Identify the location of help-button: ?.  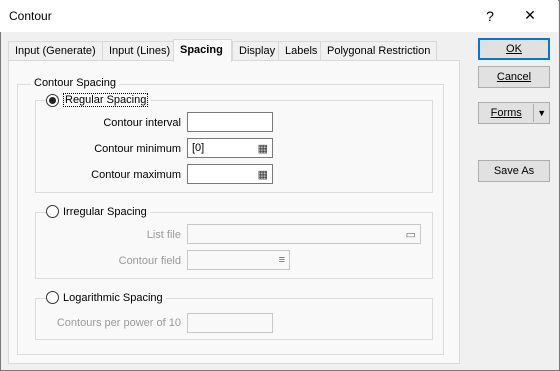
(490, 15).